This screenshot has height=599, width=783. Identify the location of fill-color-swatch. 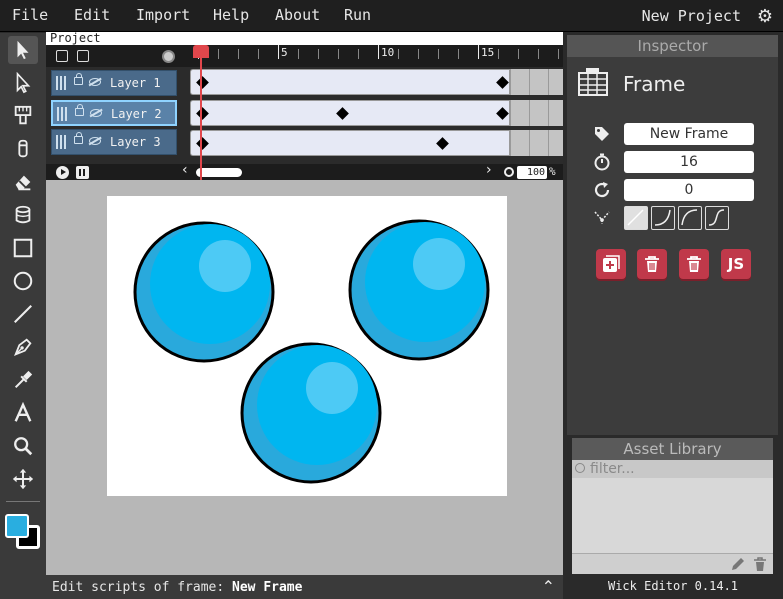
(17, 526).